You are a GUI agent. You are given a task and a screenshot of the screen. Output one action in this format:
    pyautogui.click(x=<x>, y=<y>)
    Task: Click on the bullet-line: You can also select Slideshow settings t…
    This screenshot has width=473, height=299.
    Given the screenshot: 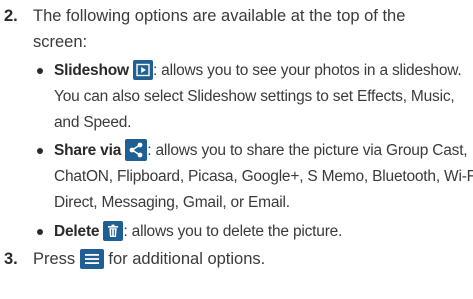 What is the action you would take?
    pyautogui.click(x=254, y=96)
    